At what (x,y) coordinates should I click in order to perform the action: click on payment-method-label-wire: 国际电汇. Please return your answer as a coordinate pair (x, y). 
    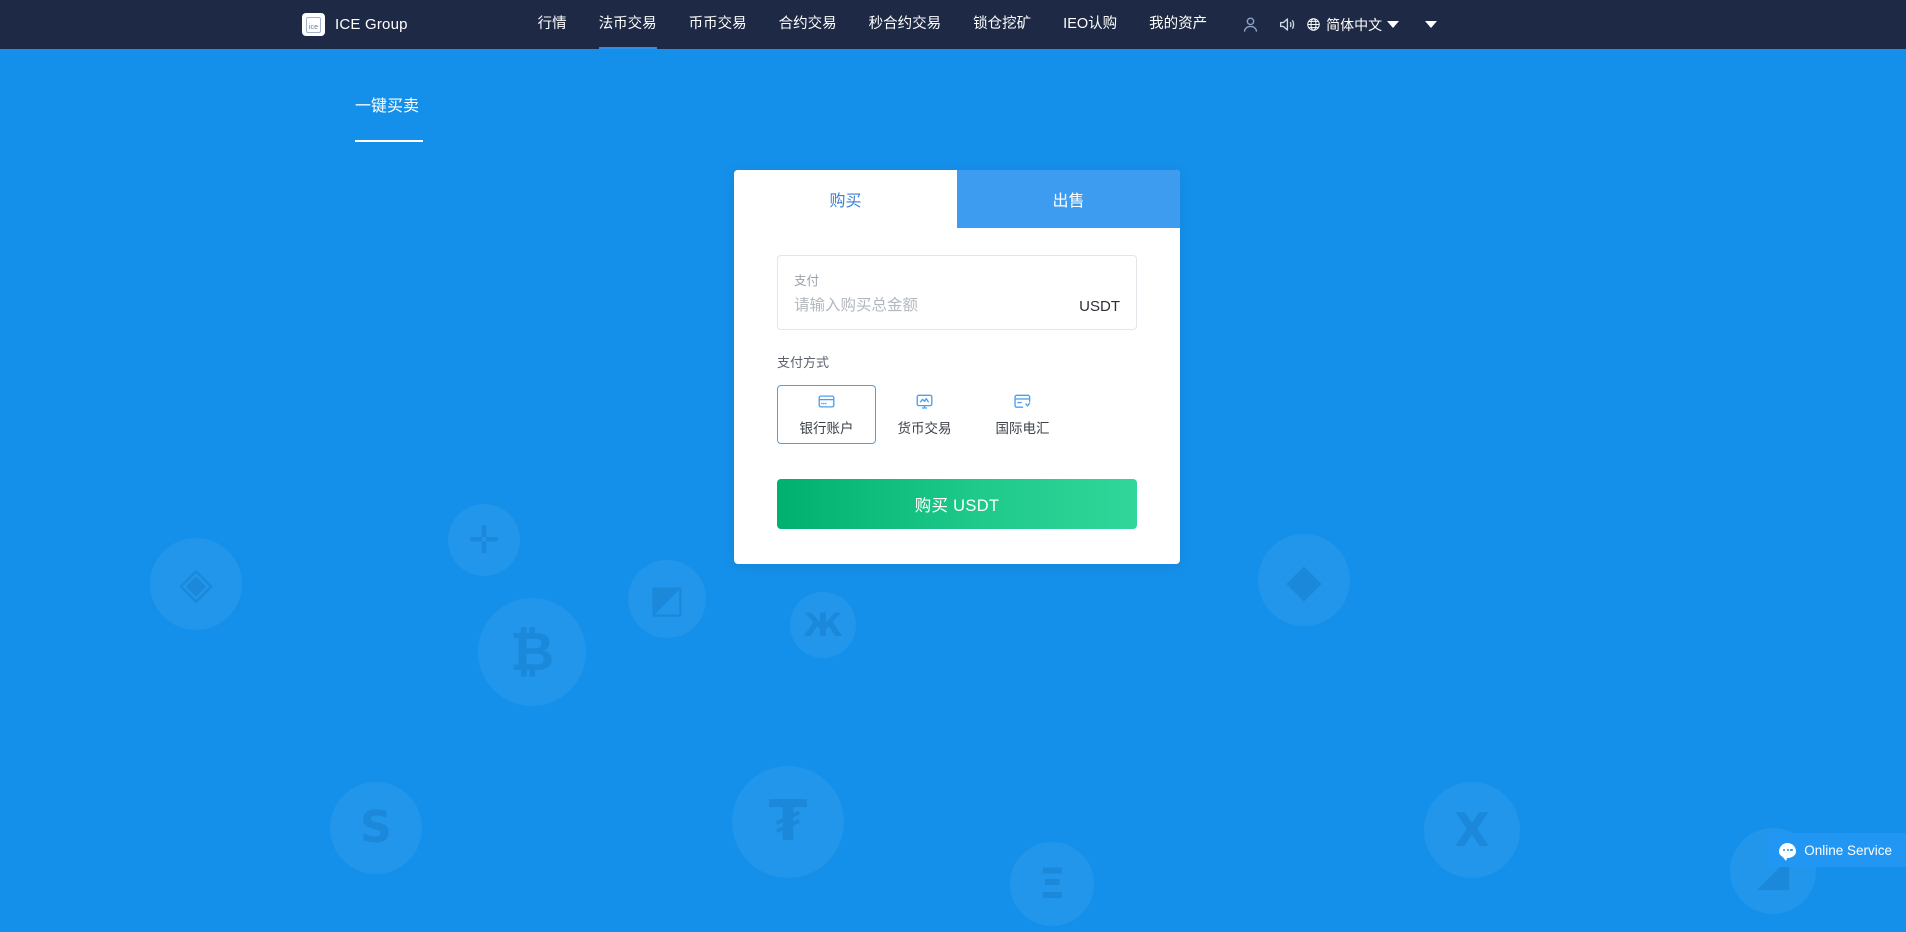
    Looking at the image, I should click on (1022, 428).